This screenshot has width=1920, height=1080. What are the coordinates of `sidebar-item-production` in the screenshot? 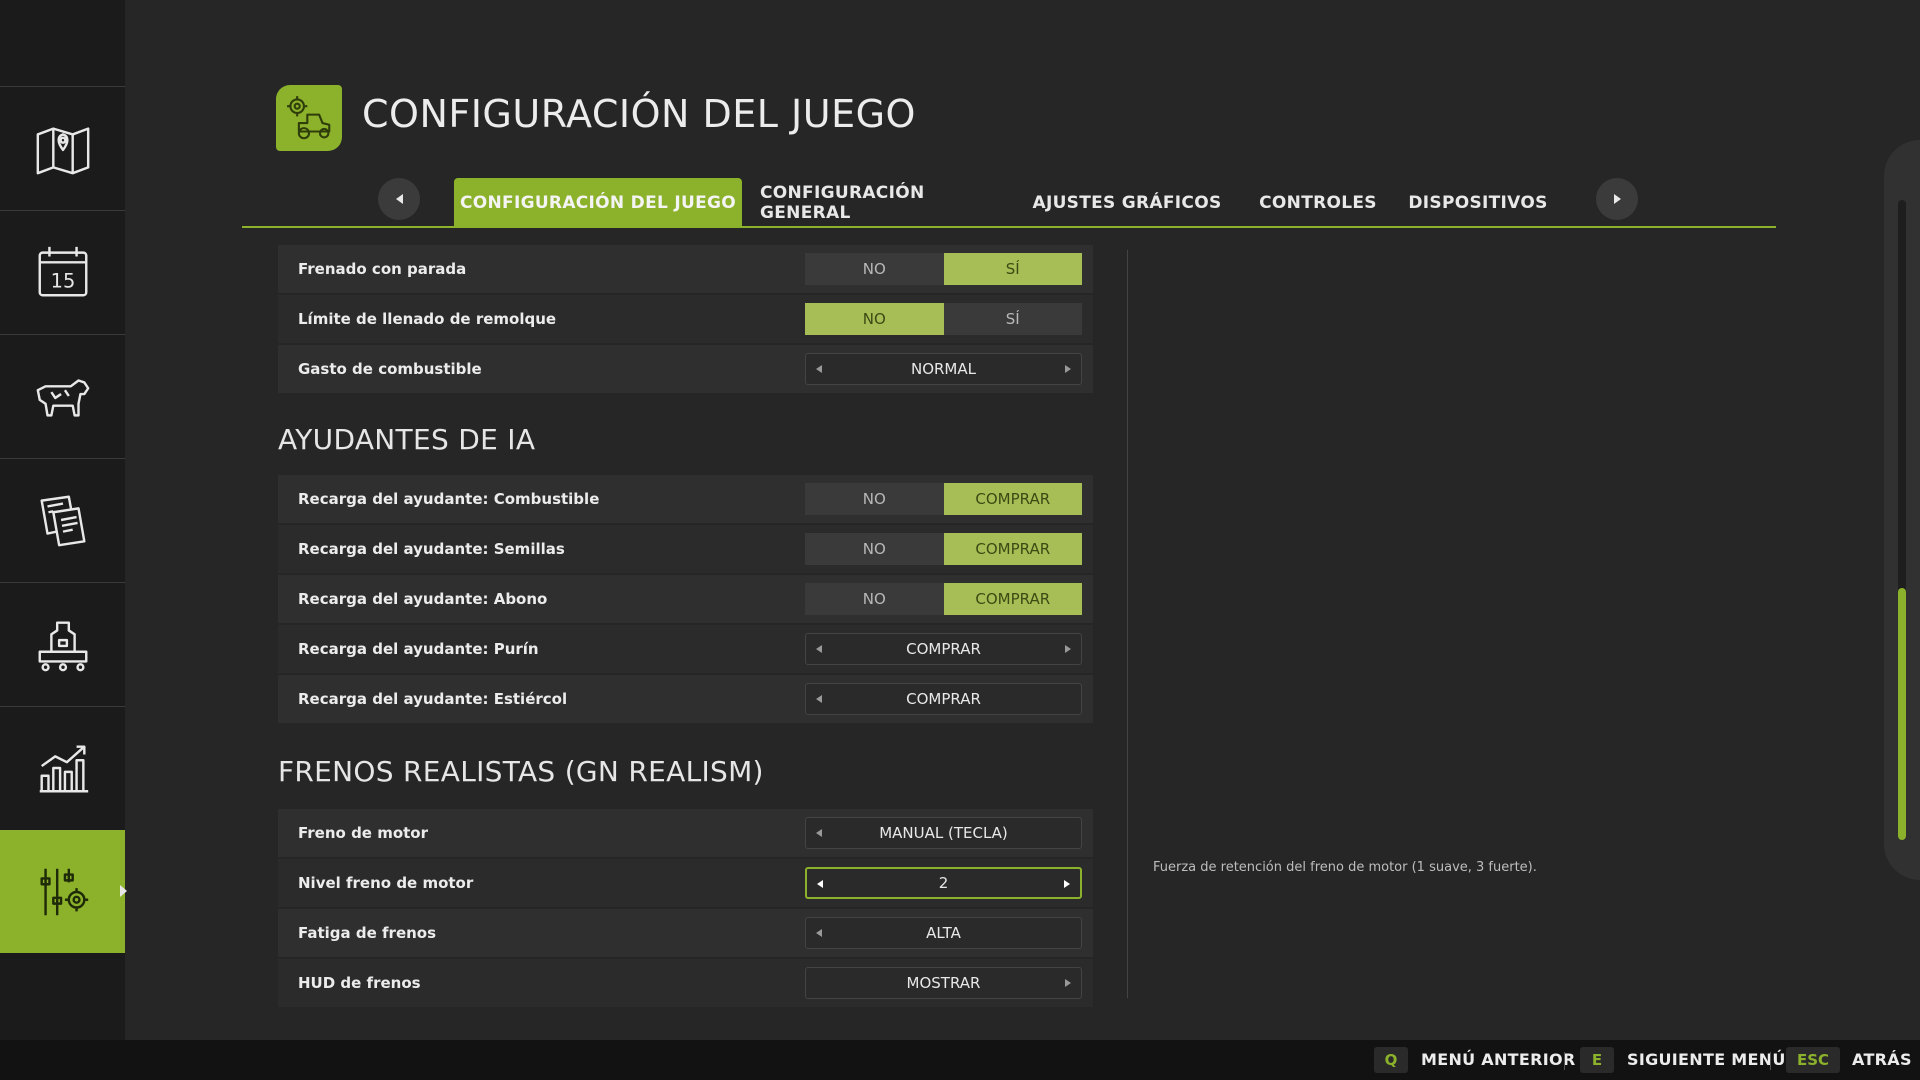 It's located at (62, 643).